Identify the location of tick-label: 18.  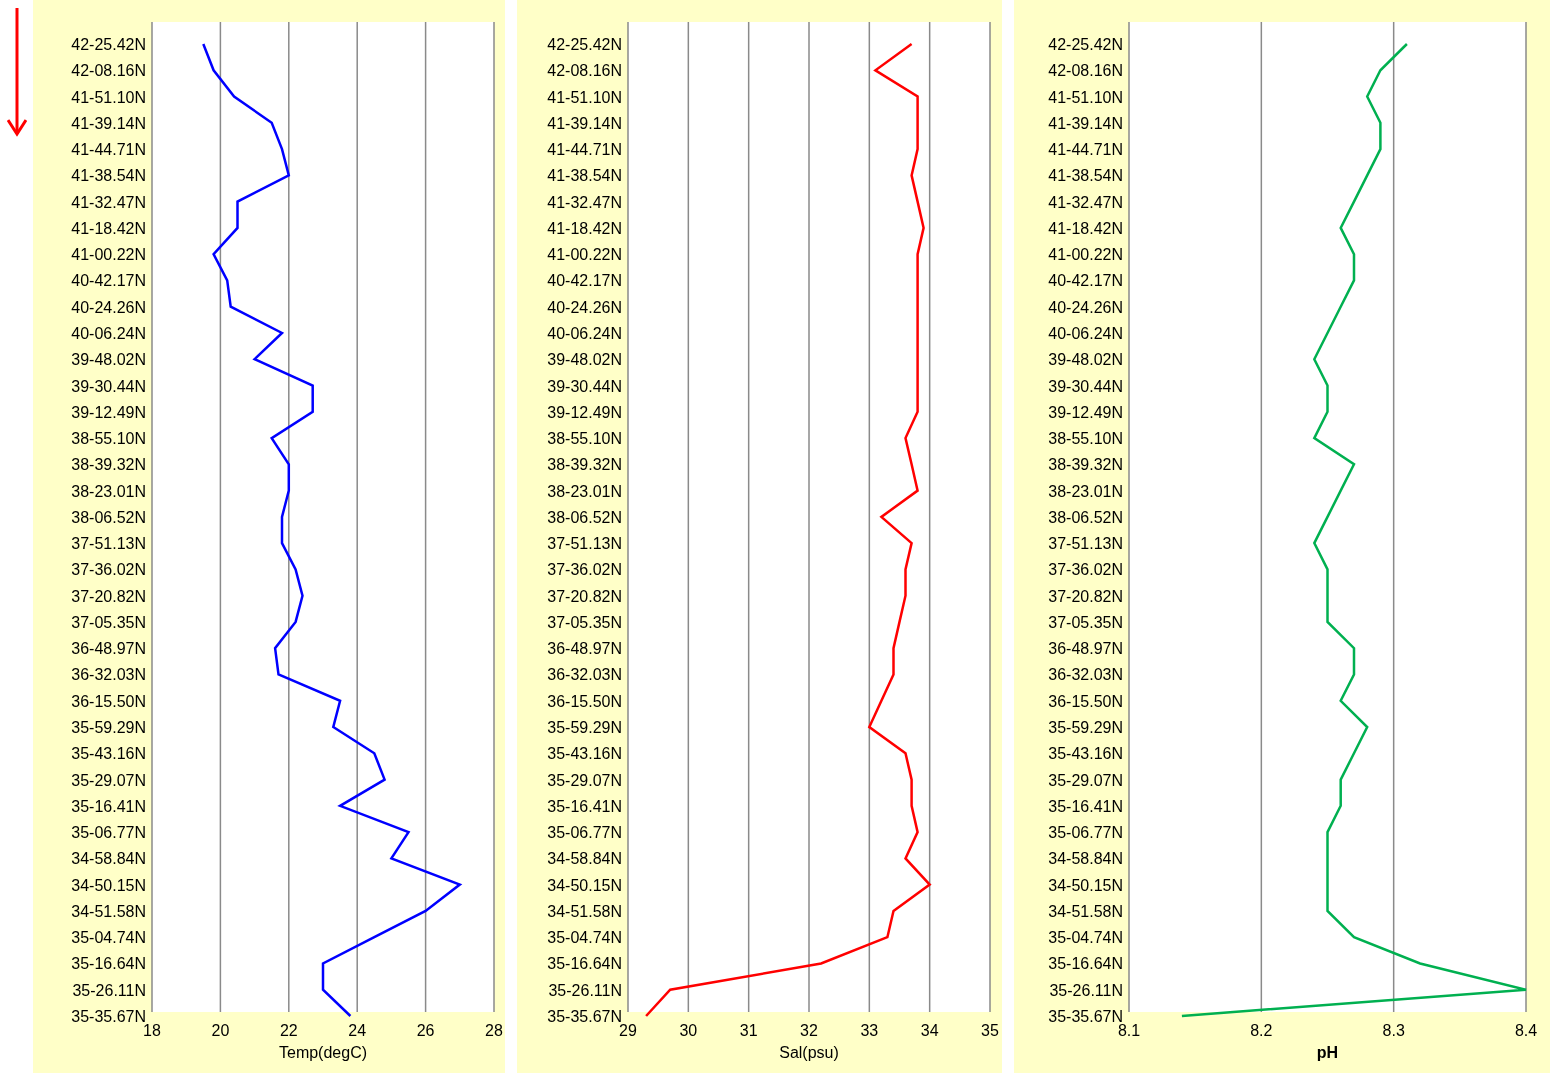
(152, 1030).